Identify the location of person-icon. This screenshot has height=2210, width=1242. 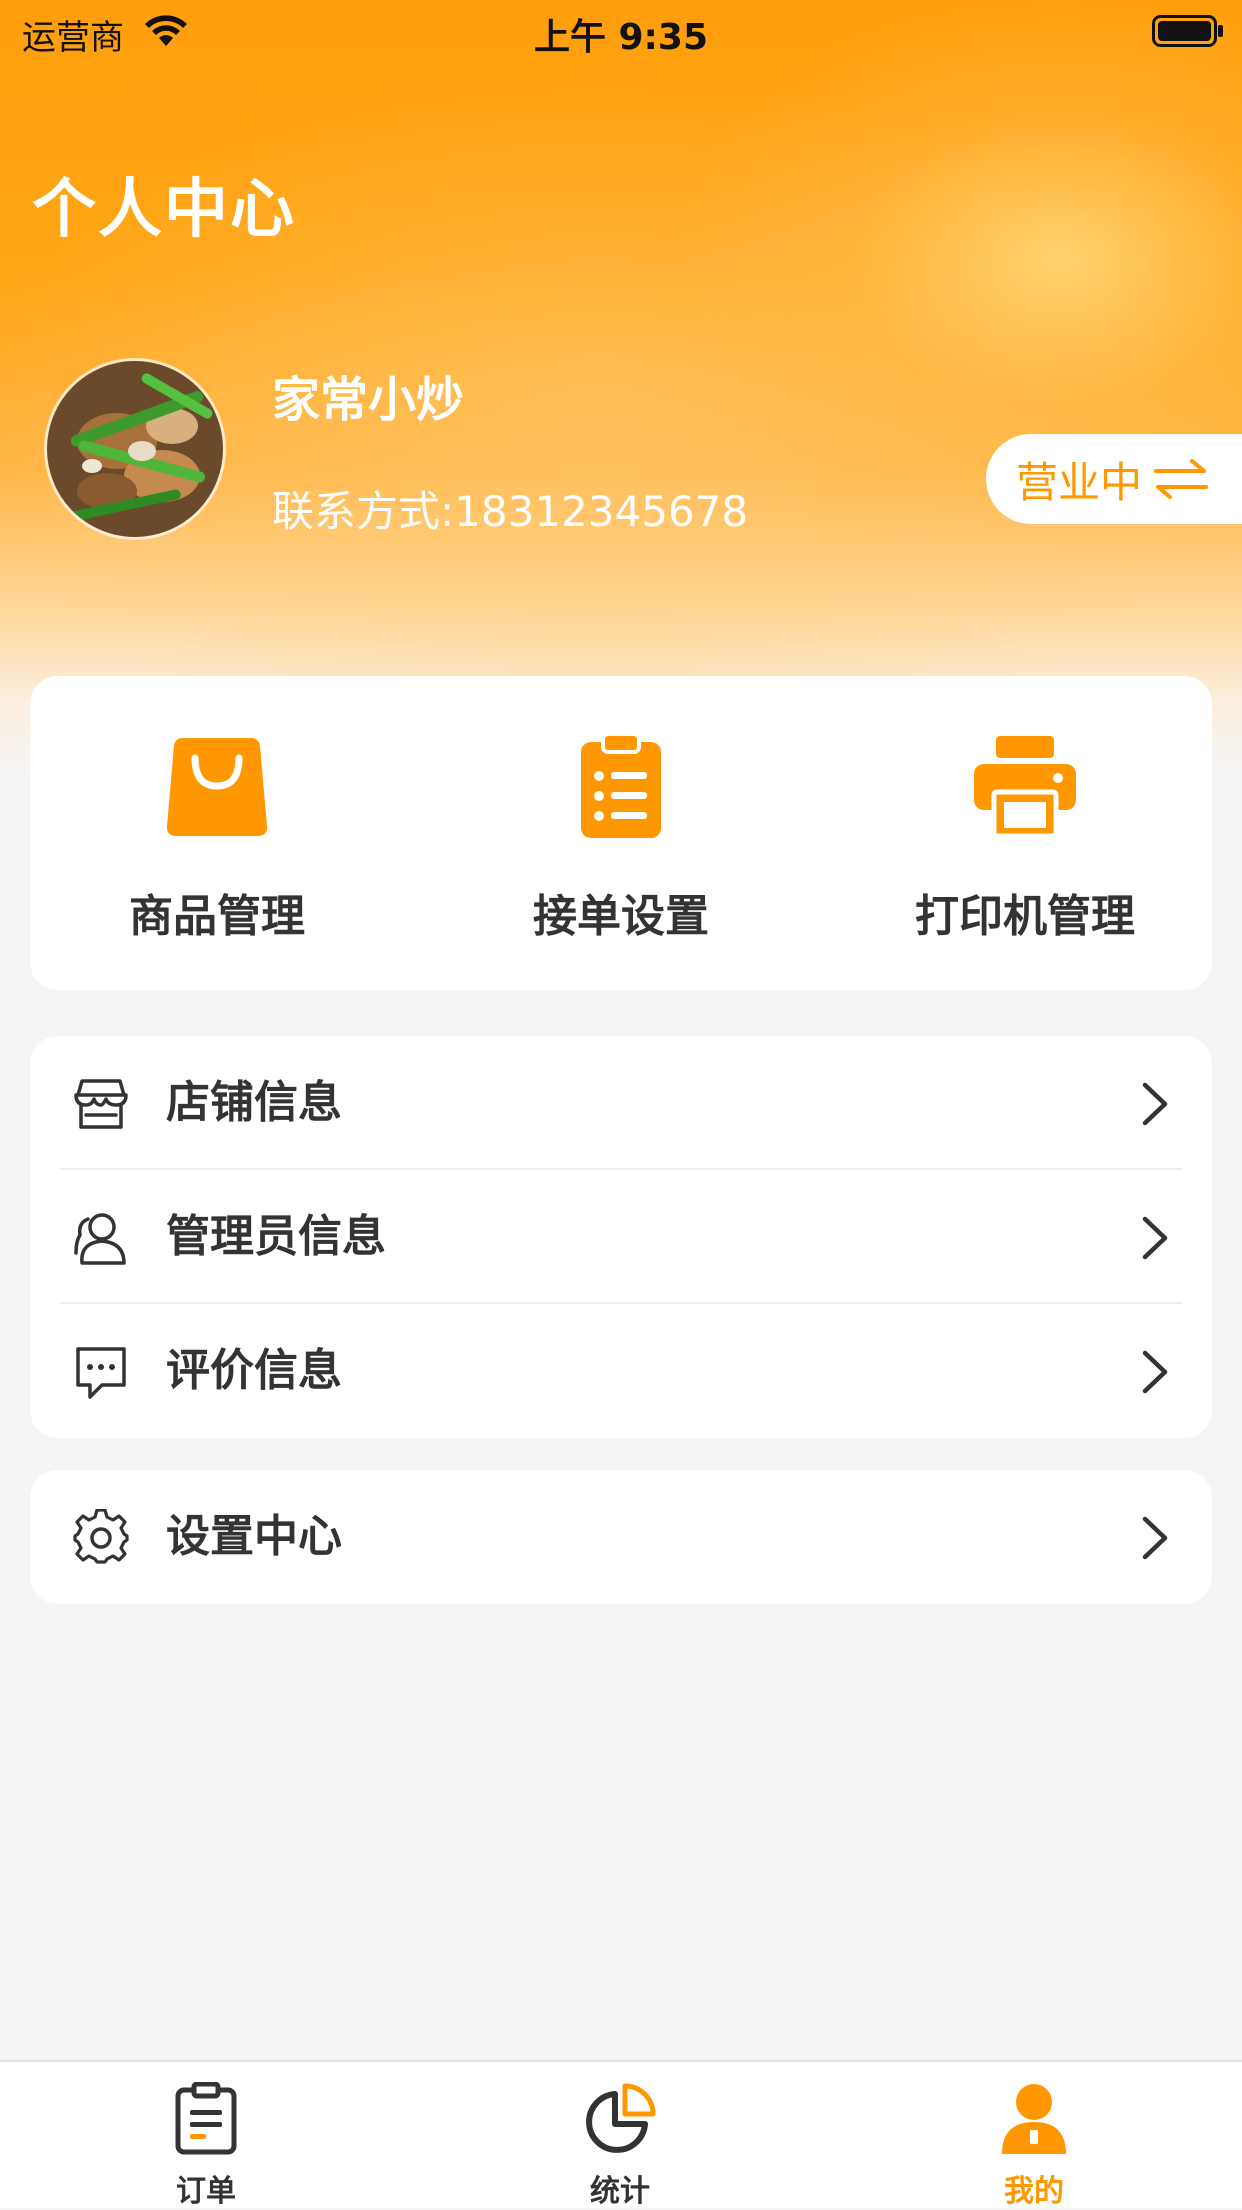
(1034, 2119).